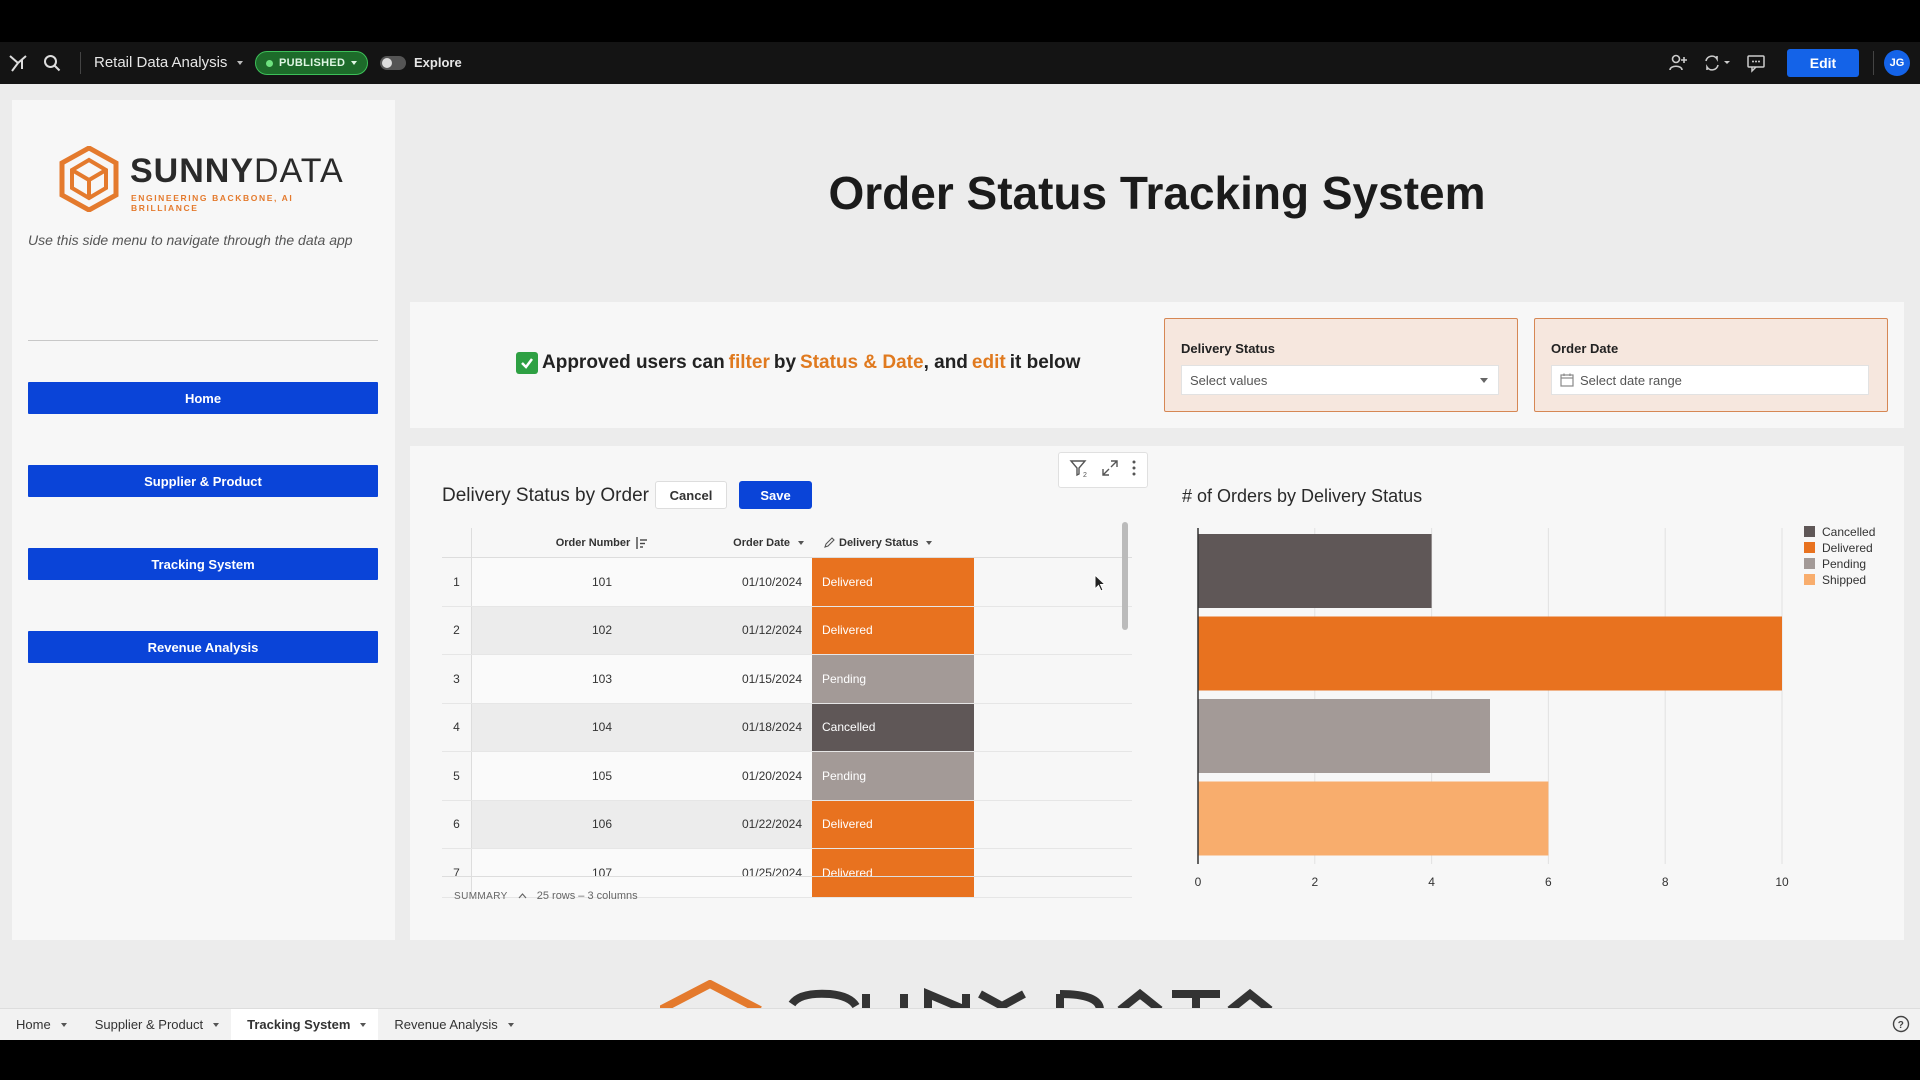 The image size is (1920, 1080). Describe the element at coordinates (1903, 1026) in the screenshot. I see `help-icon: ?` at that location.